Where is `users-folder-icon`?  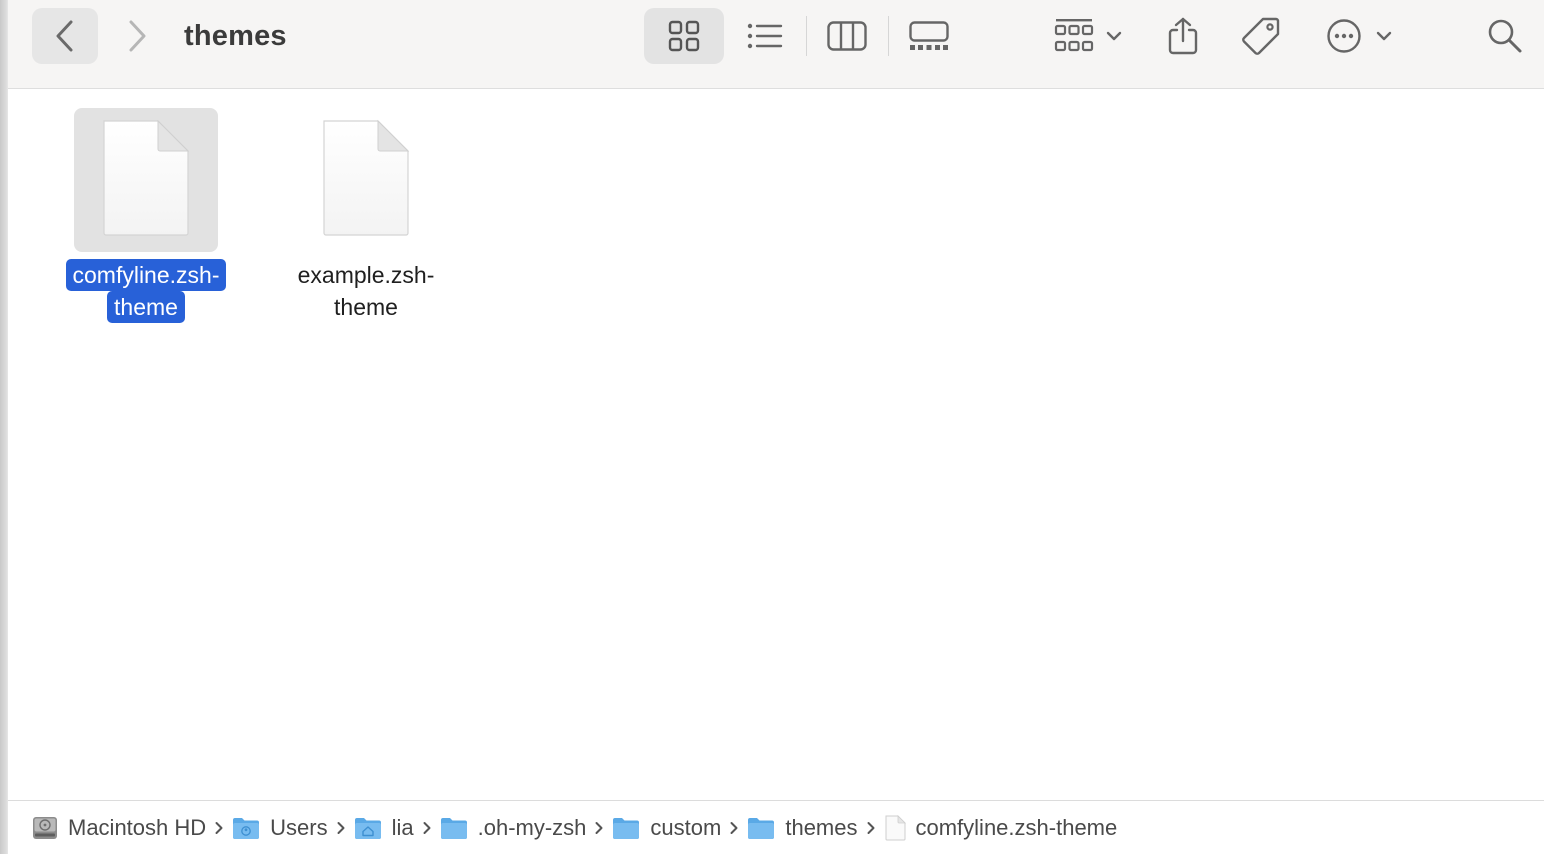
users-folder-icon is located at coordinates (246, 828).